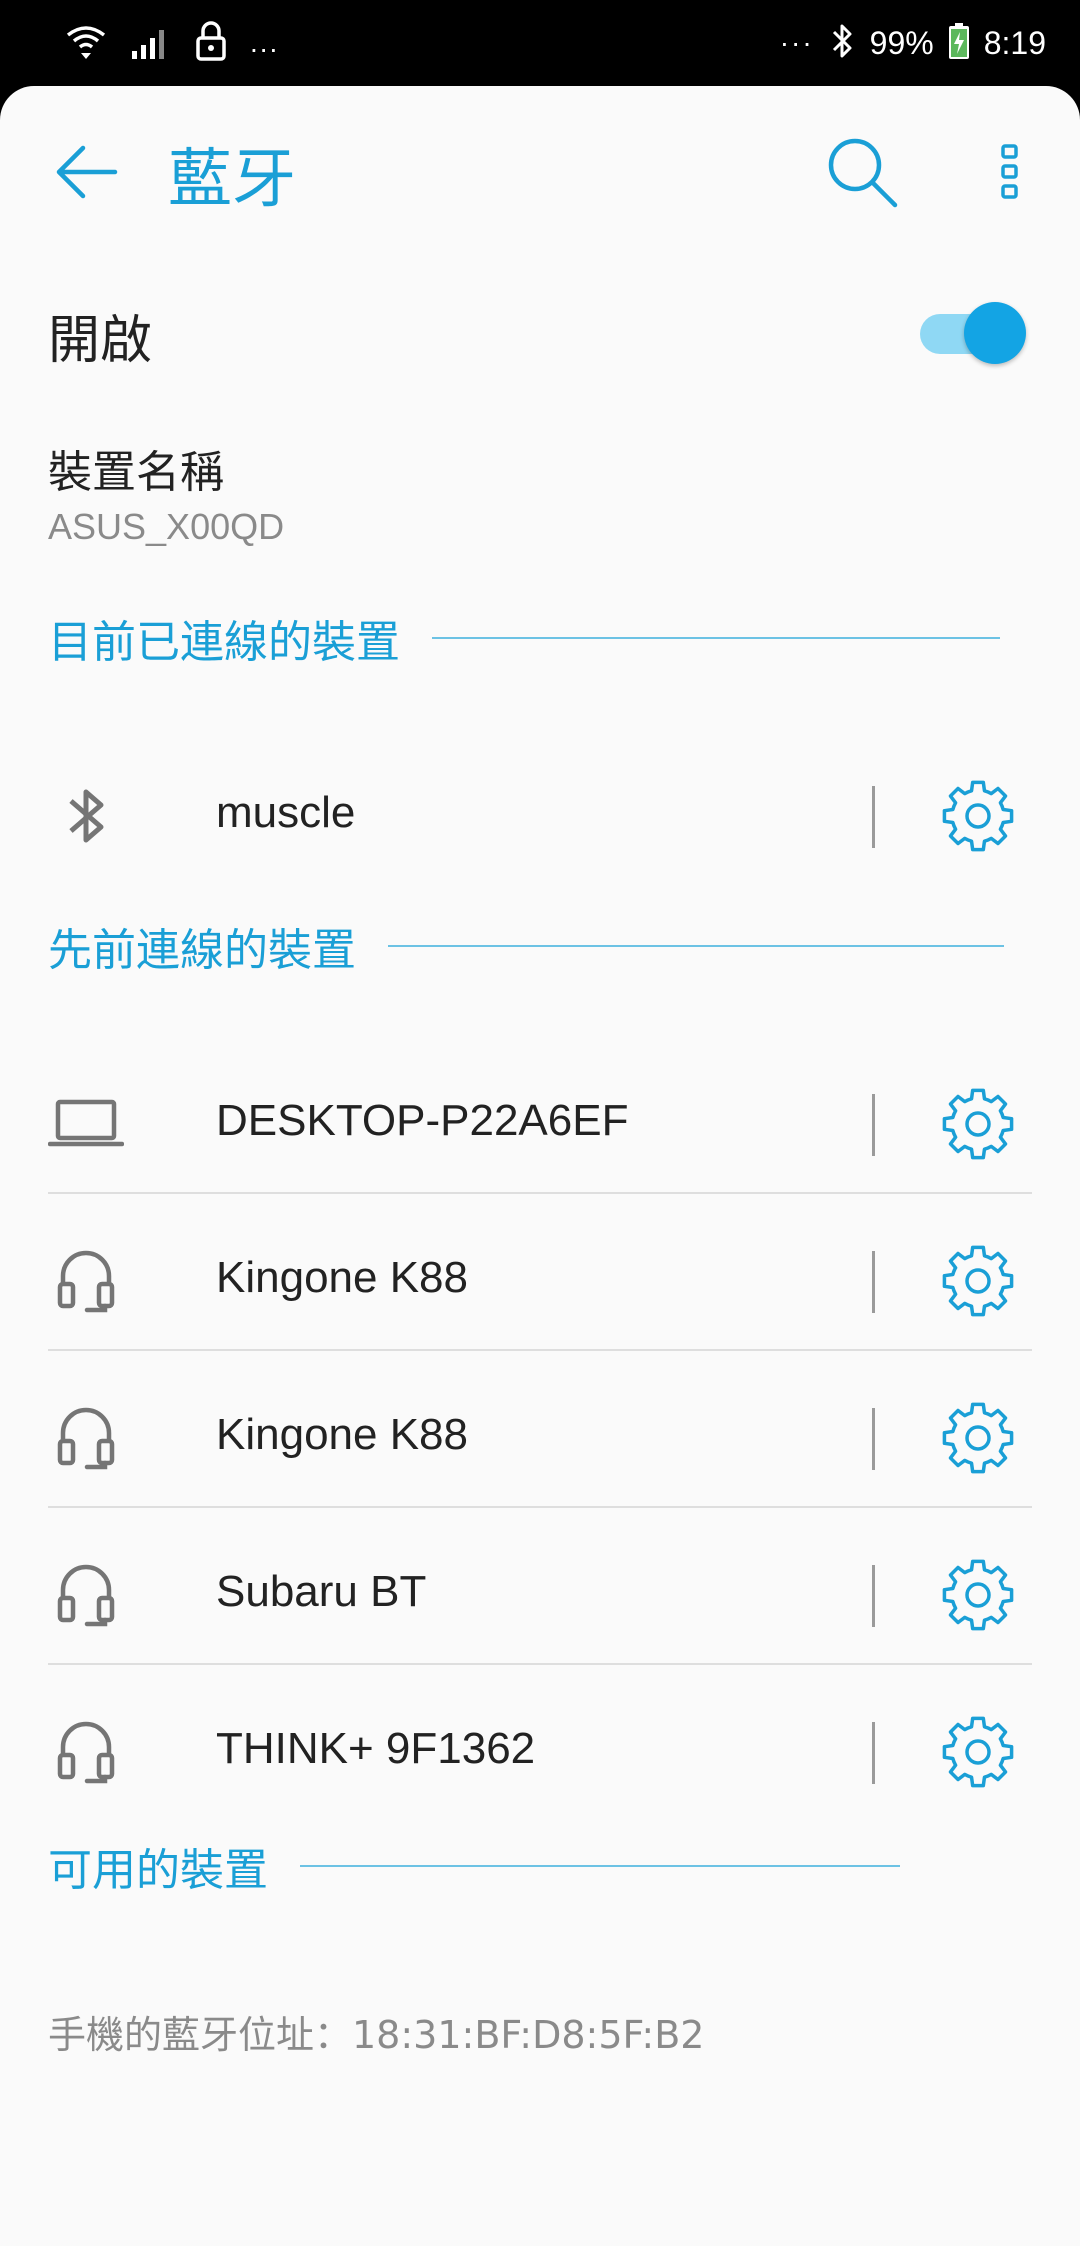 The image size is (1080, 2246). I want to click on status-overflow-right: ···, so click(796, 42).